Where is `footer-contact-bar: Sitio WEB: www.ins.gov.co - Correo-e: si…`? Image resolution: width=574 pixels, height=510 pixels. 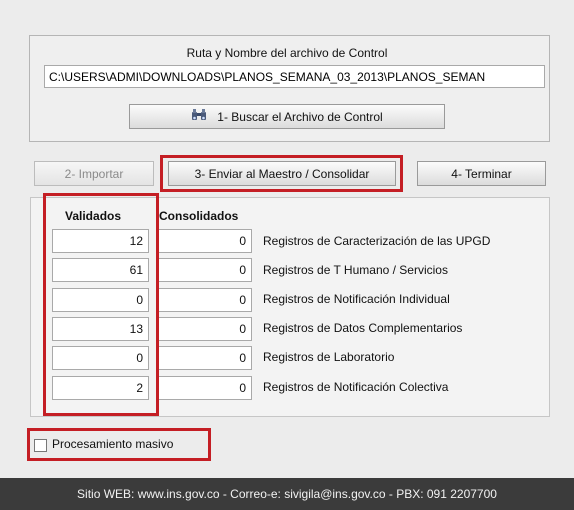
footer-contact-bar: Sitio WEB: www.ins.gov.co - Correo-e: si… is located at coordinates (287, 494).